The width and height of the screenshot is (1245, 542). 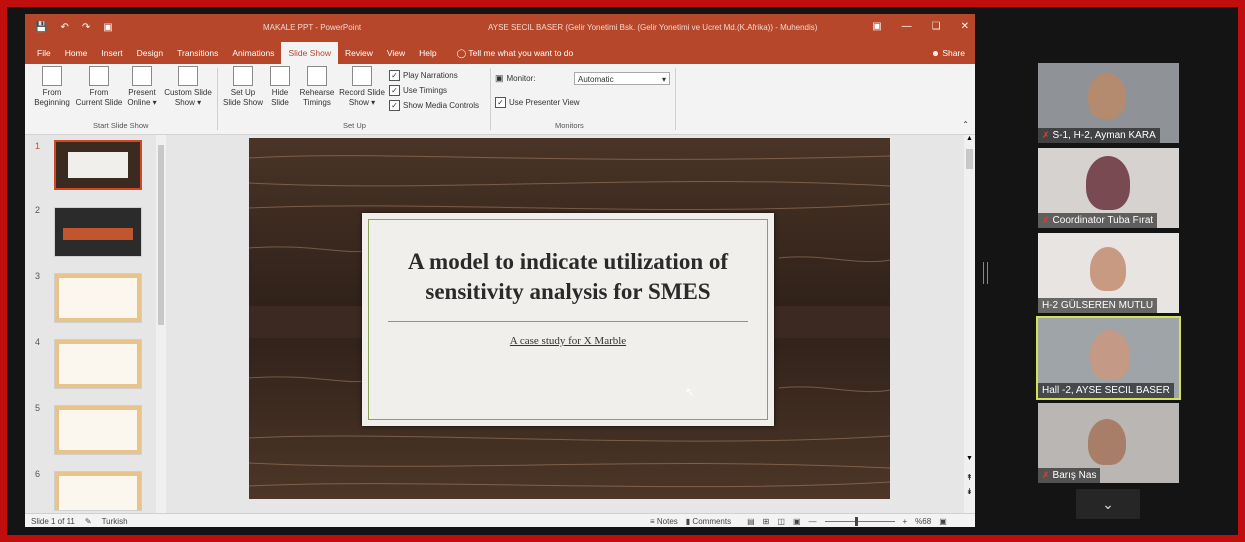 What do you see at coordinates (41, 27) in the screenshot?
I see `save-icon: 💾` at bounding box center [41, 27].